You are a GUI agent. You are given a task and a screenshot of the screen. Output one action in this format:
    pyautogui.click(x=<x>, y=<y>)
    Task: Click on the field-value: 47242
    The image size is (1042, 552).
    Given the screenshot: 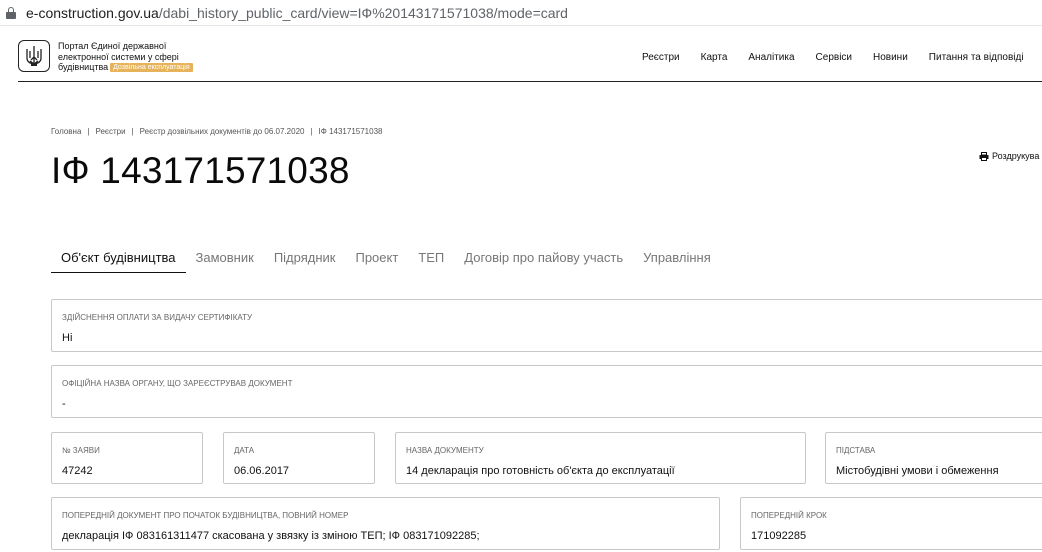 What is the action you would take?
    pyautogui.click(x=77, y=471)
    